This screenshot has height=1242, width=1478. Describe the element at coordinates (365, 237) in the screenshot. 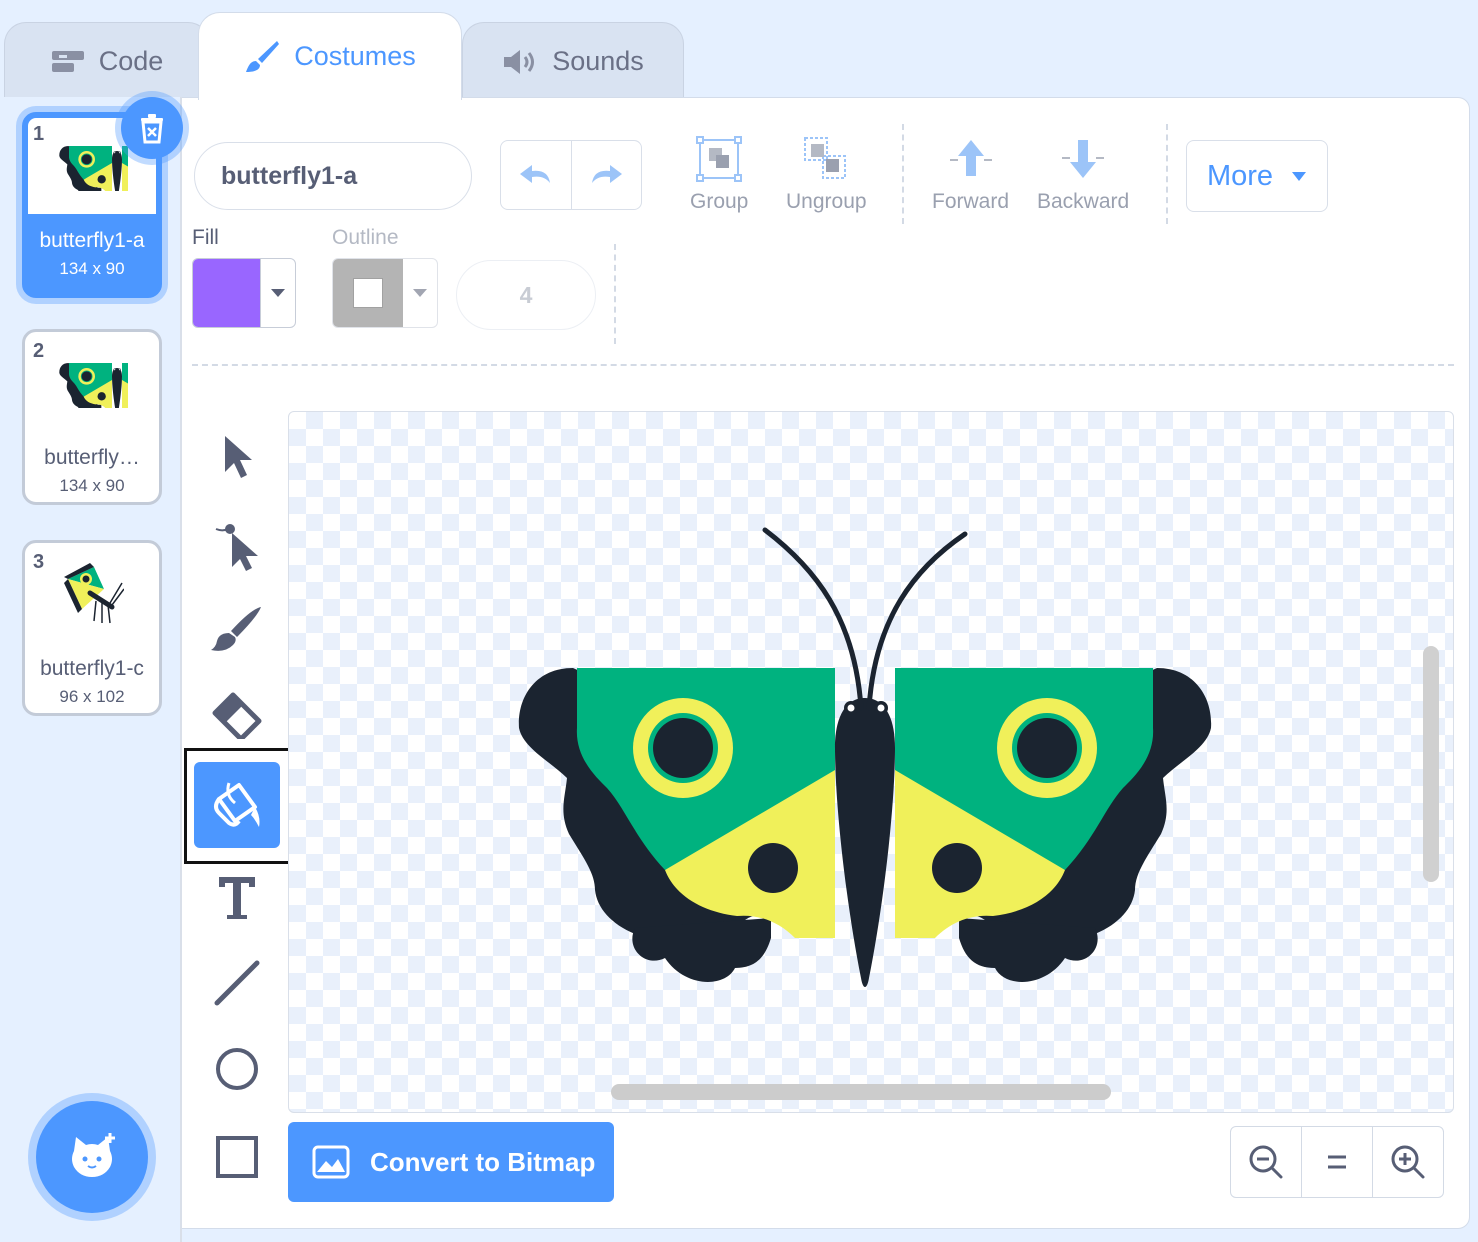

I see `outline-label: Outline` at that location.